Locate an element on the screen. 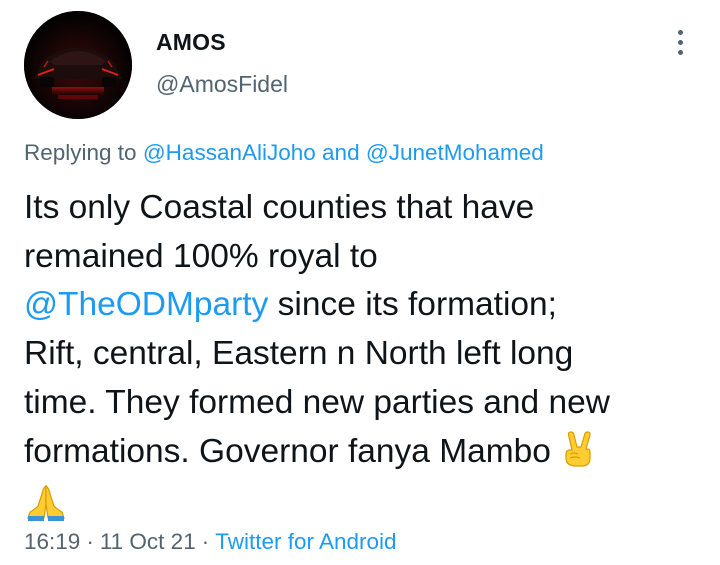  victory-hand-emoji-icon is located at coordinates (578, 455).